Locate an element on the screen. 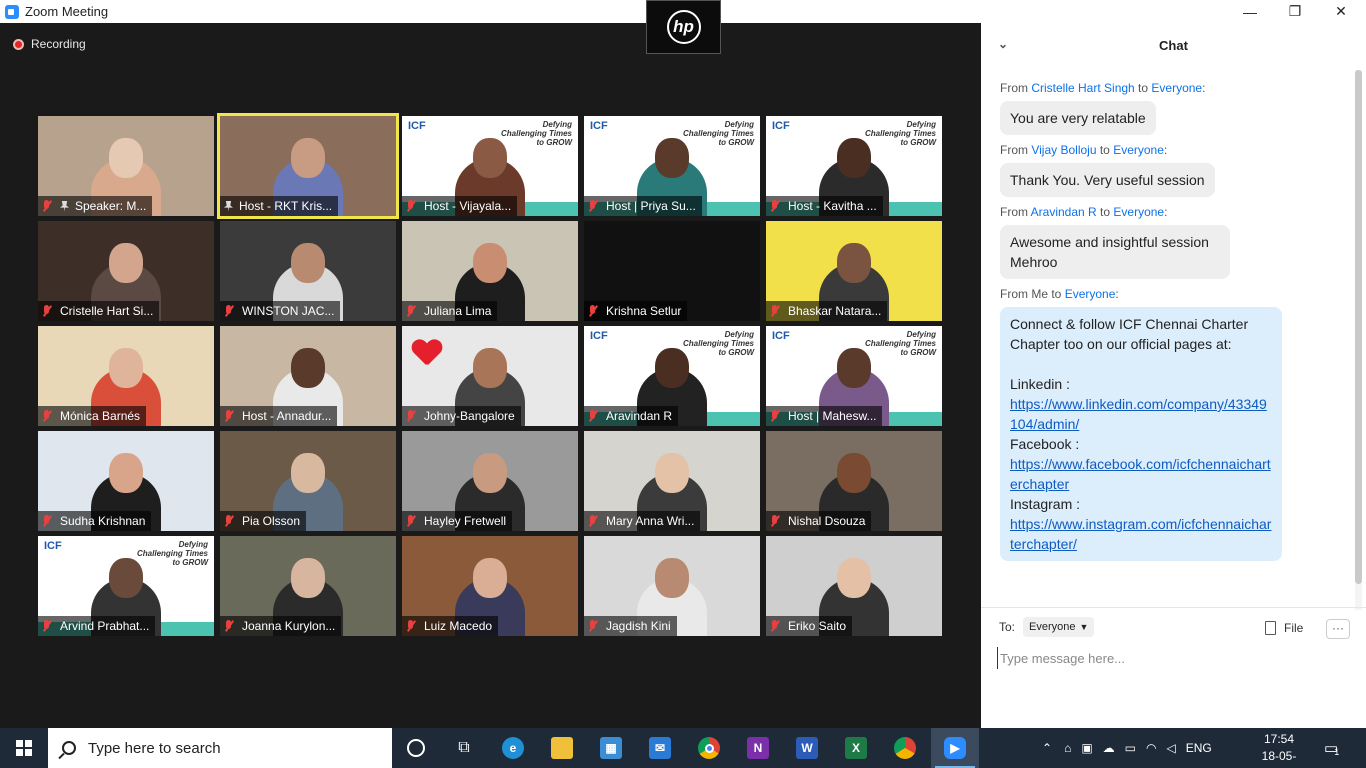 The height and width of the screenshot is (768, 1366). volume-icon: ◁ is located at coordinates (1170, 748).